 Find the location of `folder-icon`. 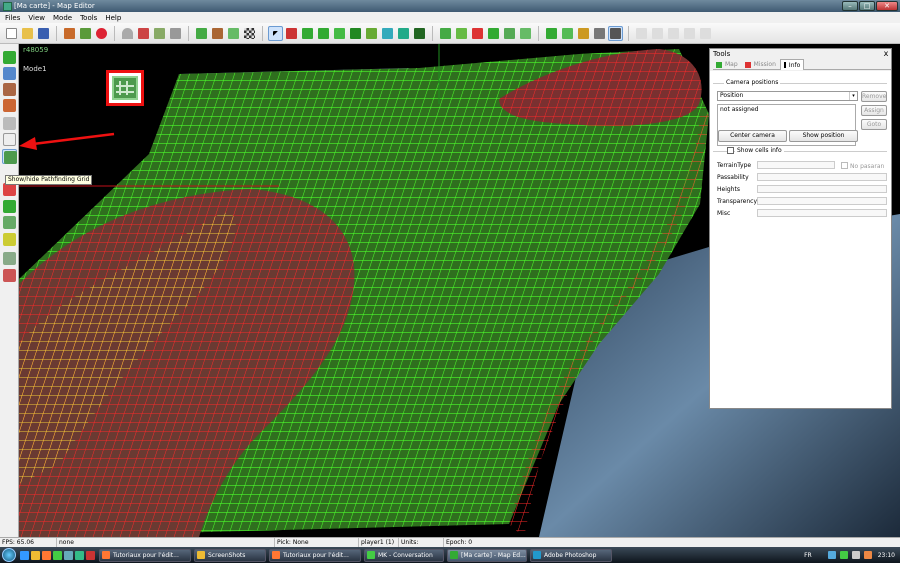

folder-icon is located at coordinates (35, 555).